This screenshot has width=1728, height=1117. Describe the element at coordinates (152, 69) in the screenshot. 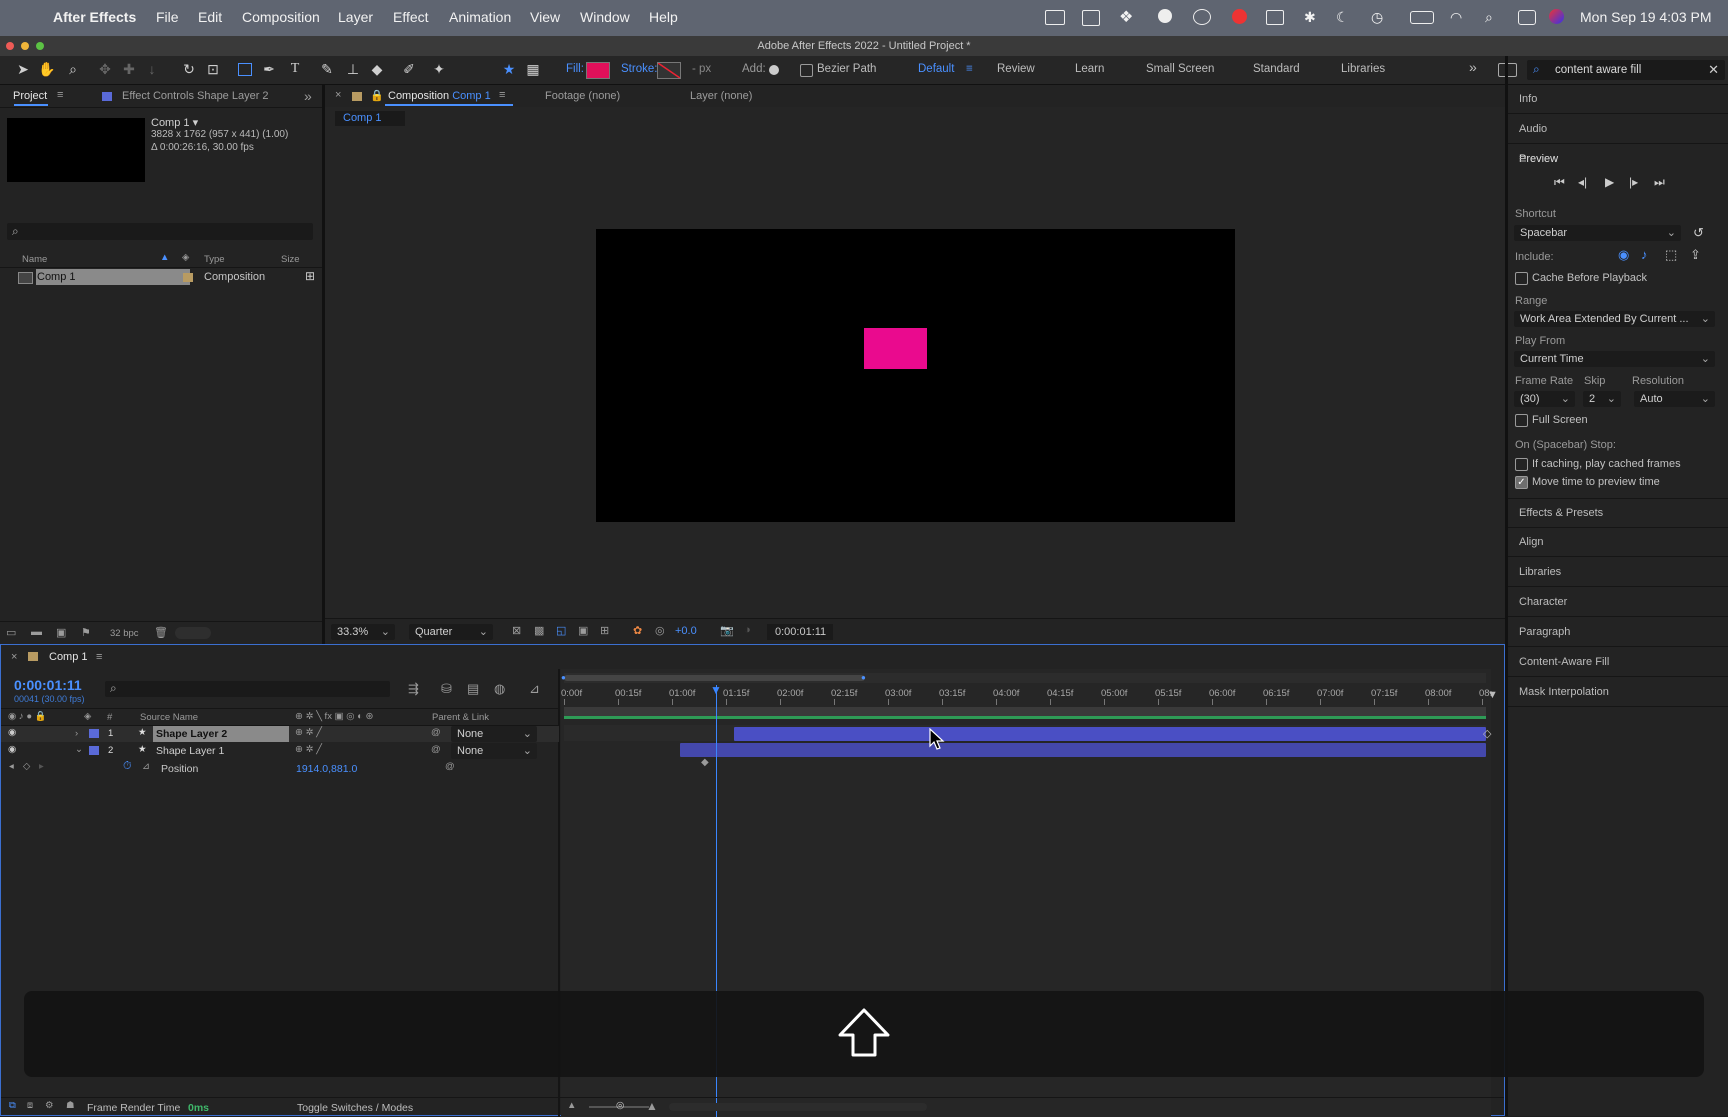

I see `dolly-tool-icon: ↓` at that location.